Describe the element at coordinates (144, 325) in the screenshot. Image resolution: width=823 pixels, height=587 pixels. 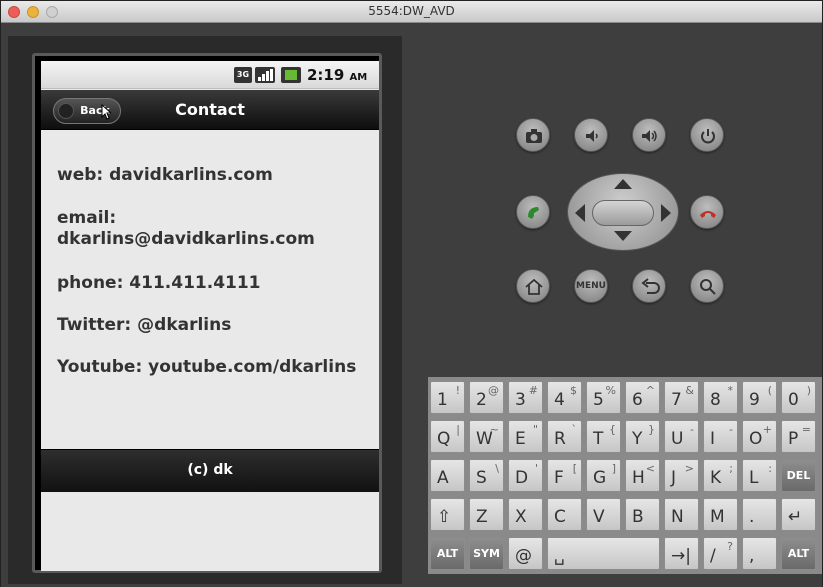
I see `twitter-link: Twitter: @dkarlins` at that location.